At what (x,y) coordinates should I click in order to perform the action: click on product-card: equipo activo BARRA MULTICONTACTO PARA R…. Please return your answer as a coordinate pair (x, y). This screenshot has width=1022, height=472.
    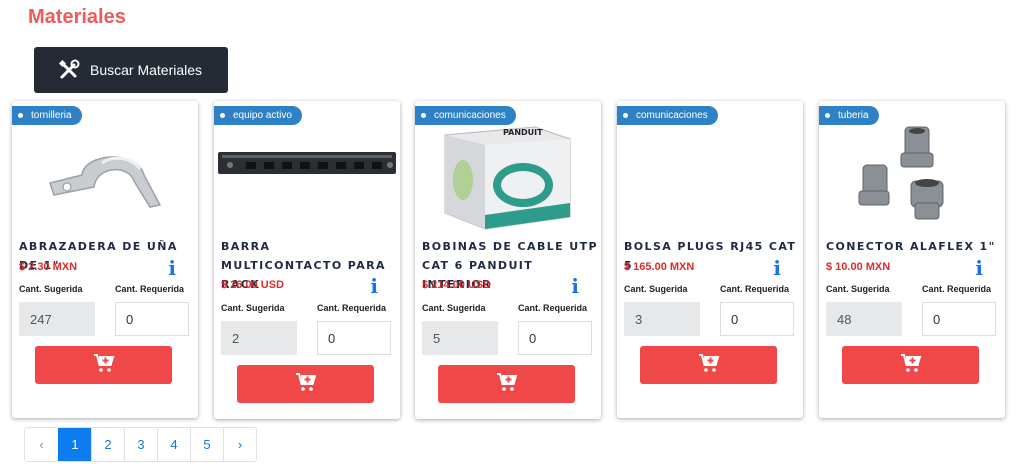
    Looking at the image, I should click on (307, 260).